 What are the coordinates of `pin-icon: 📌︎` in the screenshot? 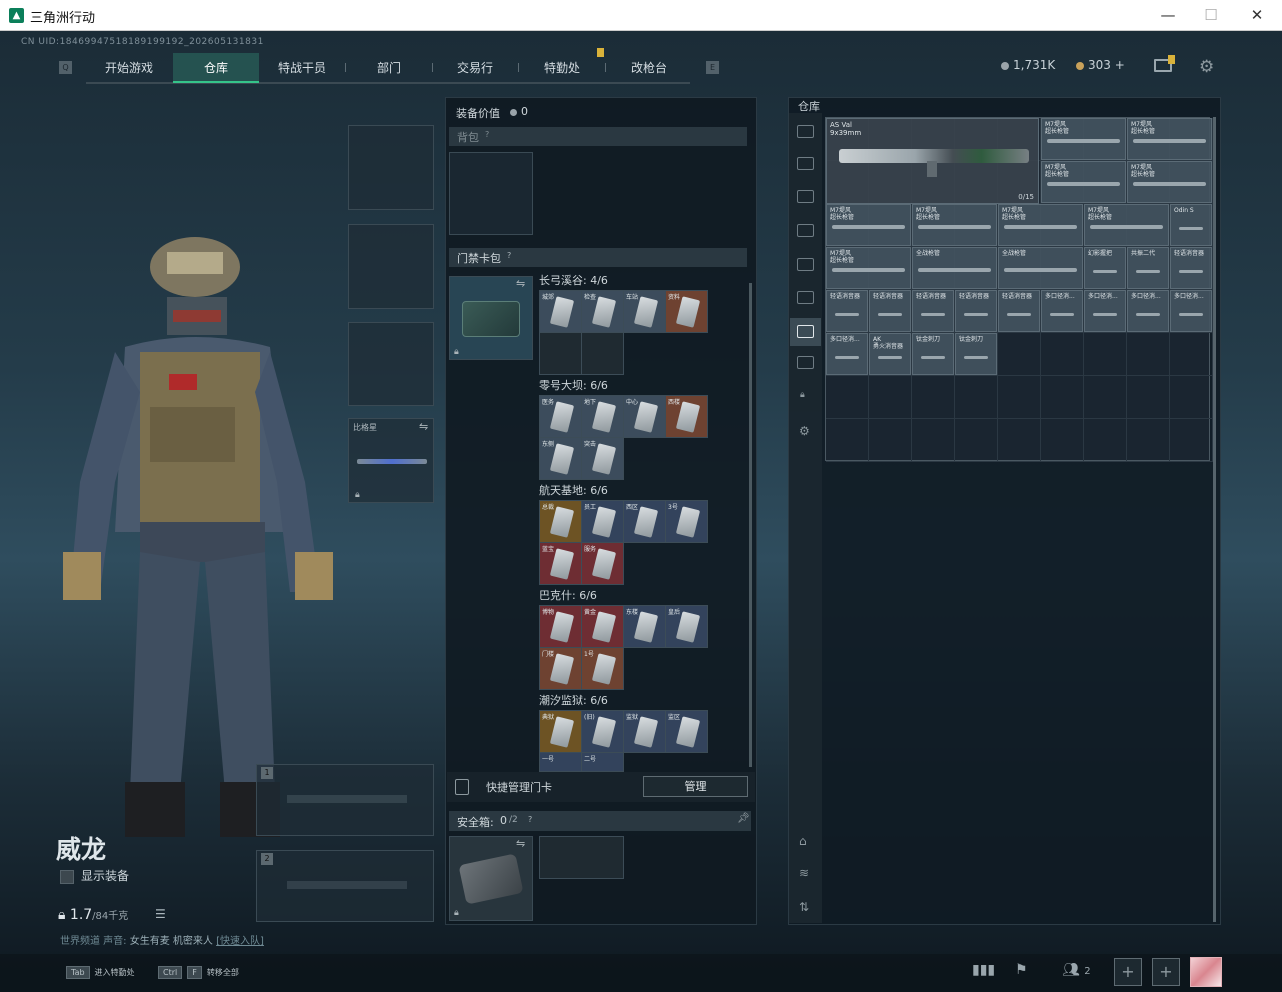 It's located at (743, 818).